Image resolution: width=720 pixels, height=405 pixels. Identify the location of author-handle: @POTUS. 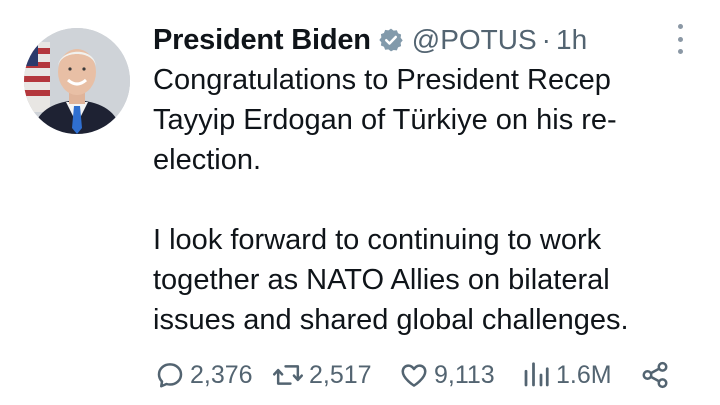
(474, 40).